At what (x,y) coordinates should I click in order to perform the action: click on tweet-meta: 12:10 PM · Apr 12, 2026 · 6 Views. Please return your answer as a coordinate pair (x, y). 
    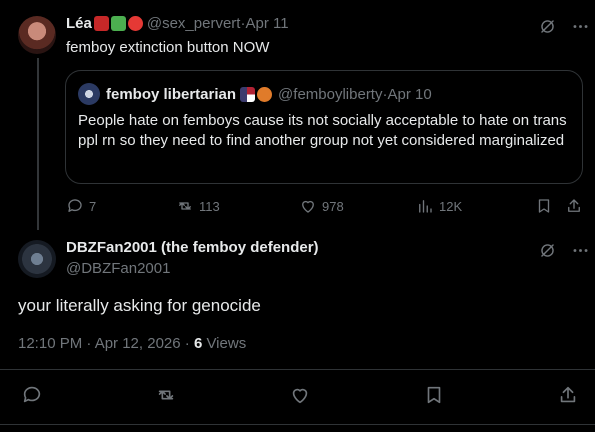
    Looking at the image, I should click on (132, 343).